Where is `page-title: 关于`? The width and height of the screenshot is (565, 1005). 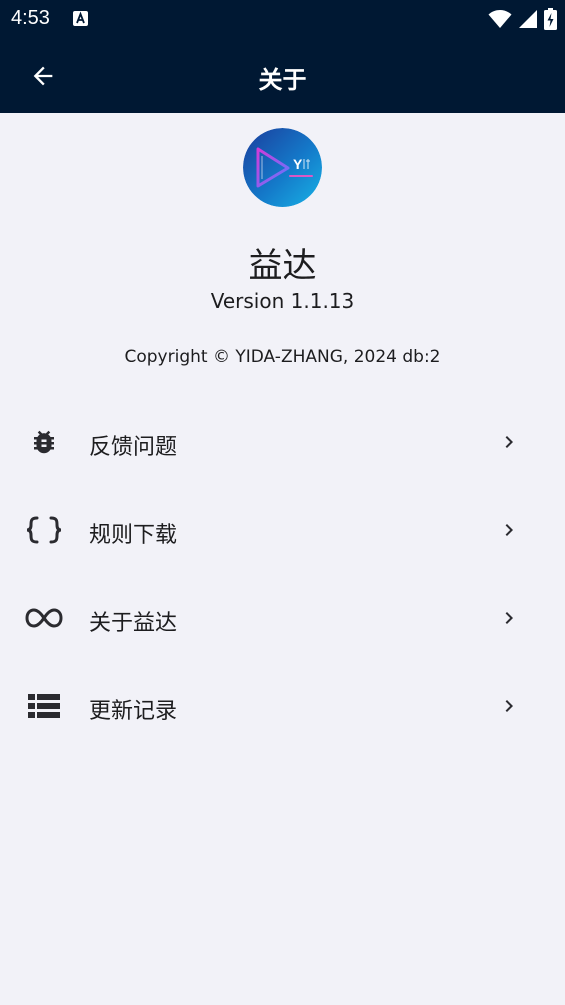
page-title: 关于 is located at coordinates (282, 80).